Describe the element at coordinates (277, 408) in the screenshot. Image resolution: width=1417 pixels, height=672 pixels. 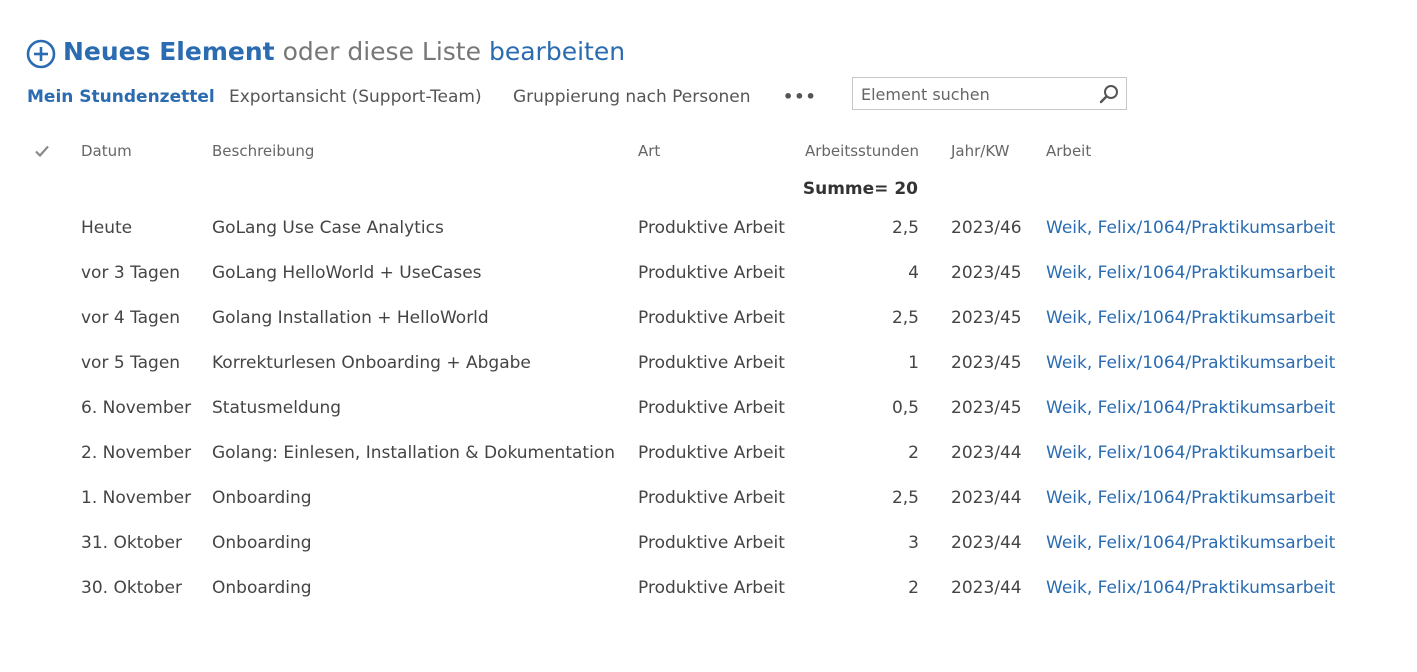
I see `cell-beschreibung: Statusmeldung` at that location.